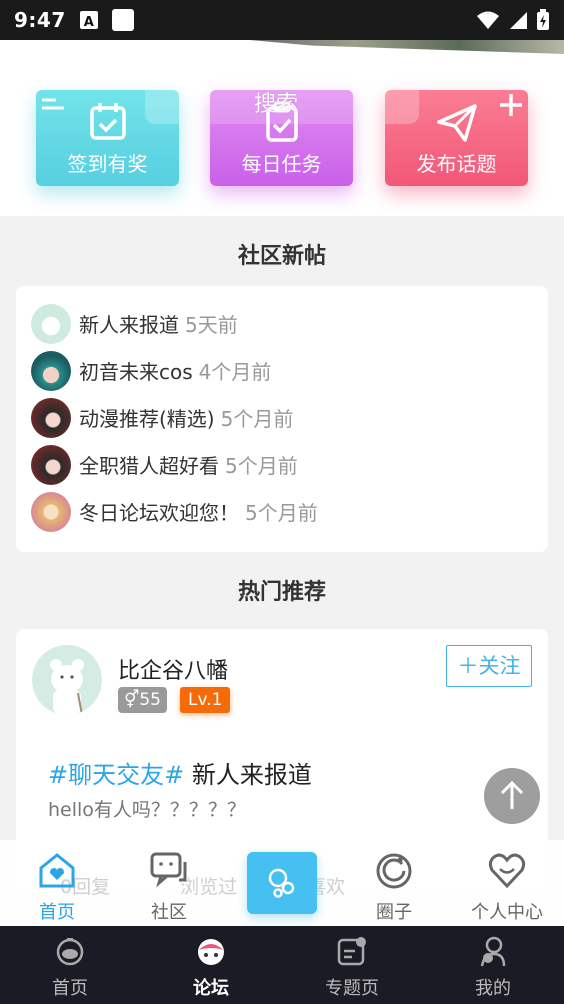 The height and width of the screenshot is (1004, 564). What do you see at coordinates (282, 965) in the screenshot?
I see `bottom-nav: 首页 论坛 专题页 我的` at bounding box center [282, 965].